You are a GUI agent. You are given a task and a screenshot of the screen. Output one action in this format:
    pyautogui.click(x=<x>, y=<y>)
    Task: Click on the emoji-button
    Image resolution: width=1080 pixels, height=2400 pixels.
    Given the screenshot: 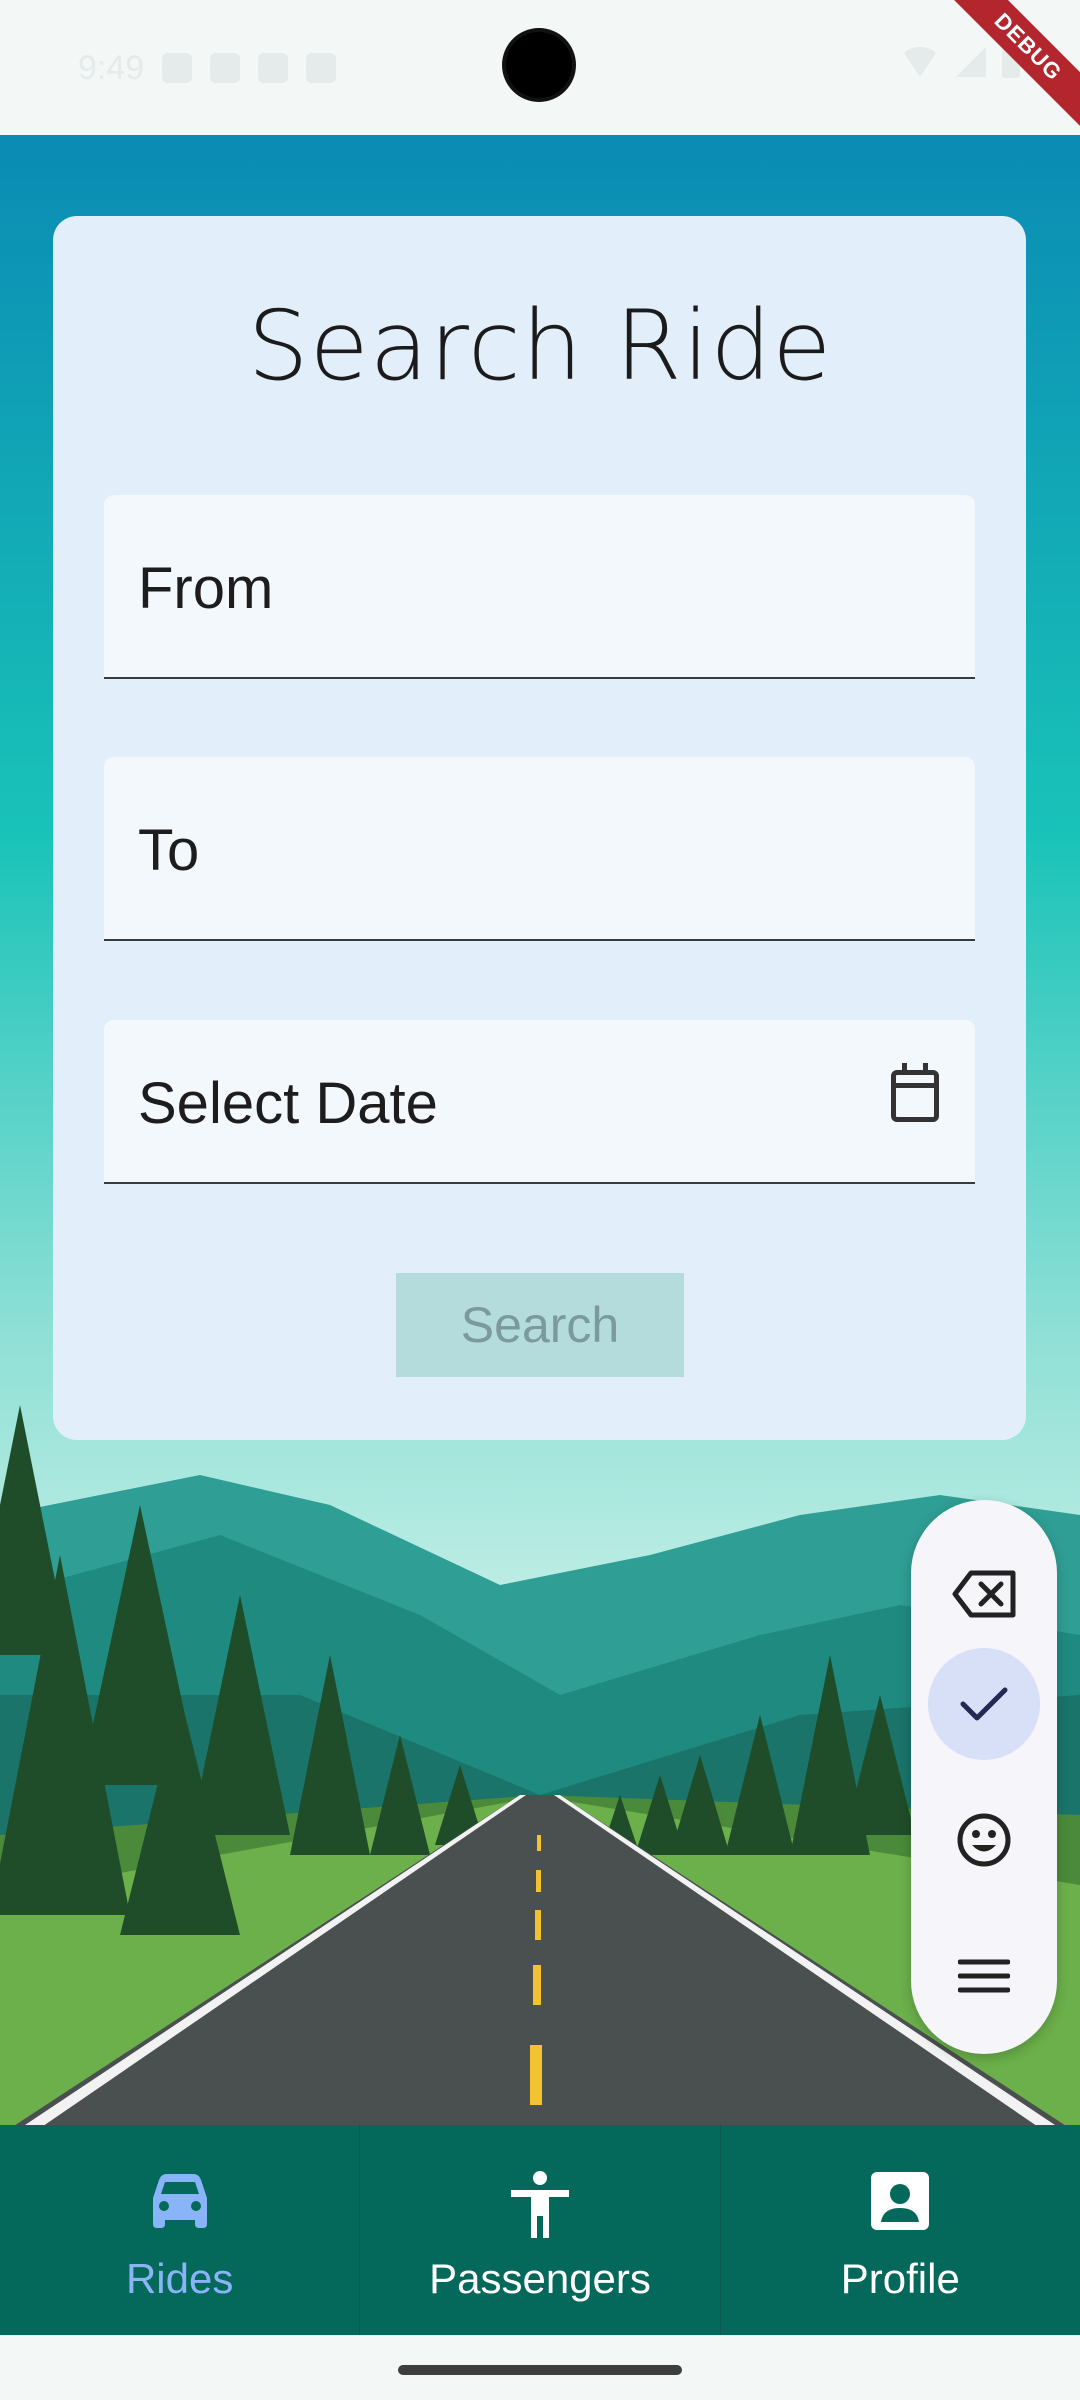 What is the action you would take?
    pyautogui.click(x=984, y=1840)
    